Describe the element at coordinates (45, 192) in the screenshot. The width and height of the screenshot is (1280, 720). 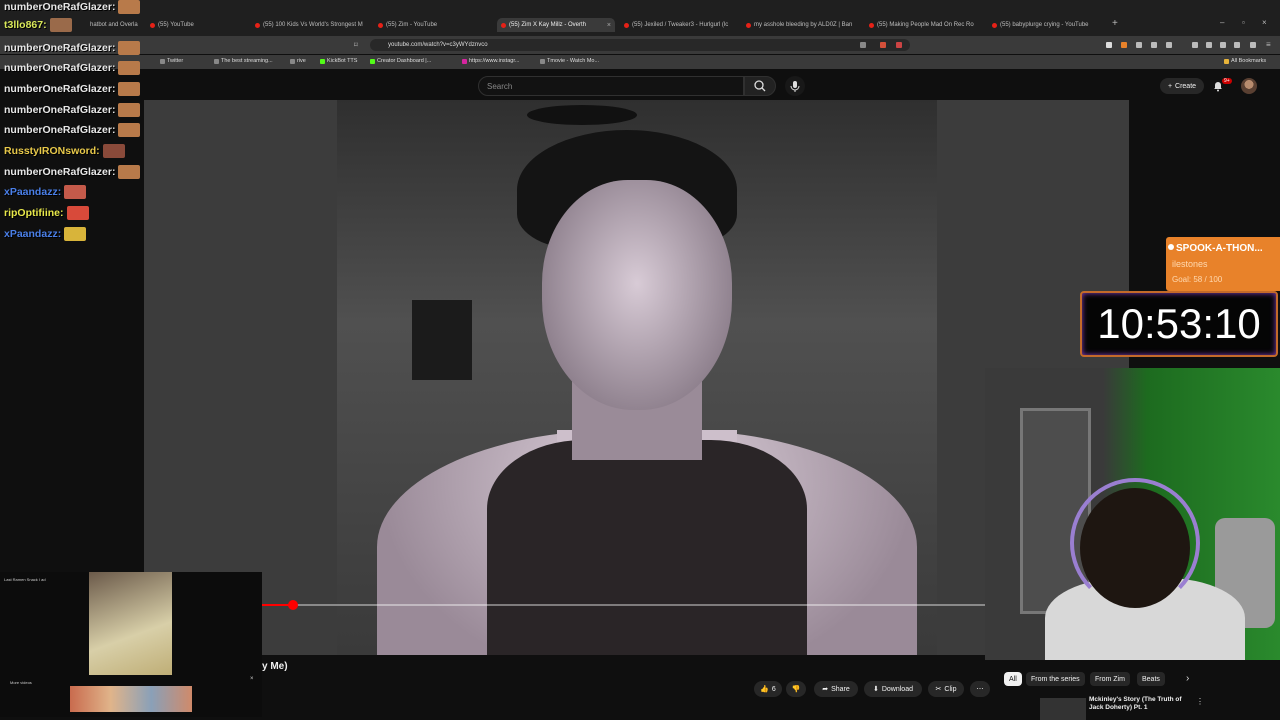
I see `chat-message: xPaandazz:` at that location.